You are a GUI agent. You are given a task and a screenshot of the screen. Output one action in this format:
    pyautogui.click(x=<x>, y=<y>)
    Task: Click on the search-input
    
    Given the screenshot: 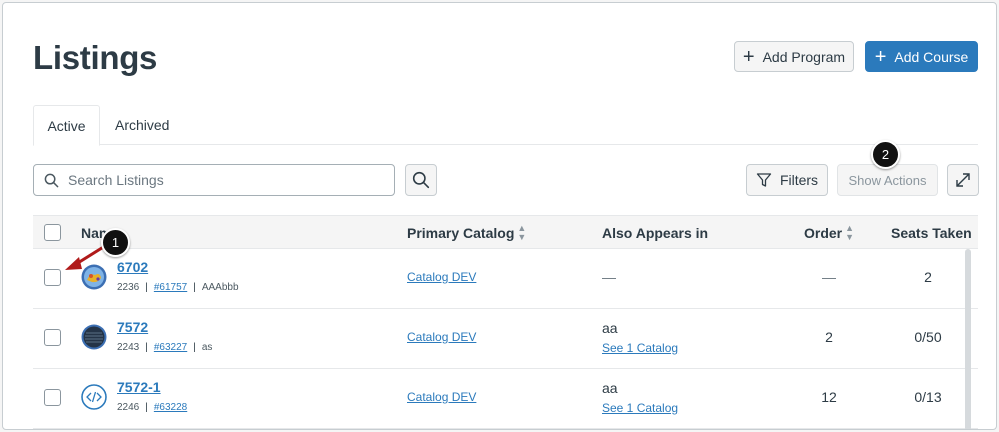 What is the action you would take?
    pyautogui.click(x=218, y=180)
    